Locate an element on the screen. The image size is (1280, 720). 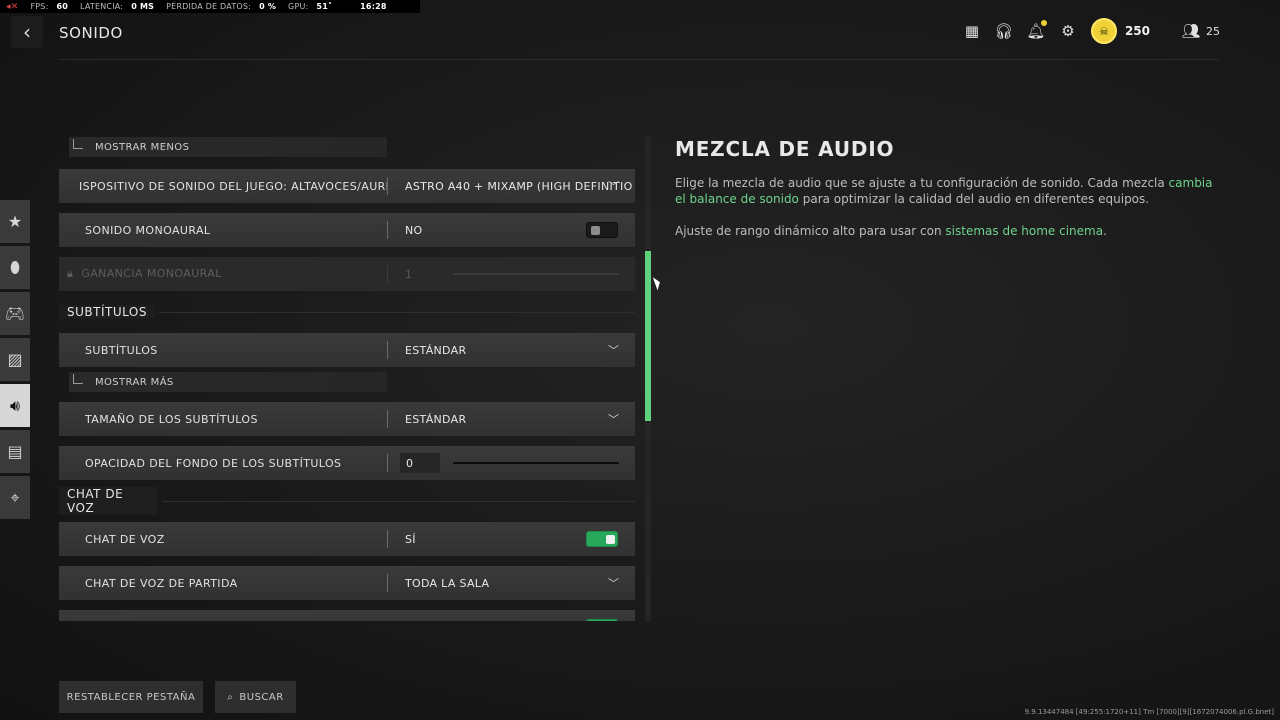
chevron-left-icon: ‹ is located at coordinates (27, 32).